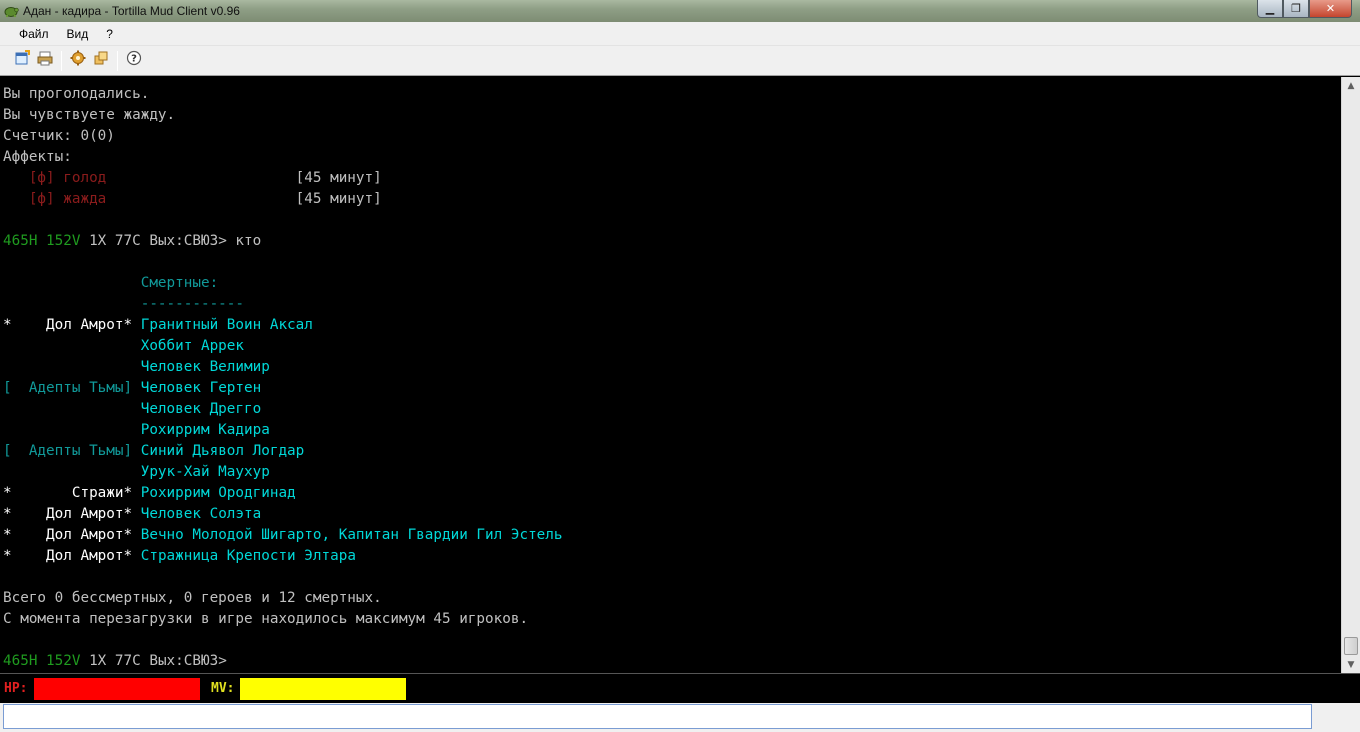 The width and height of the screenshot is (1360, 732). Describe the element at coordinates (672, 346) in the screenshot. I see `terminal-line: Хоббит Аррек` at that location.